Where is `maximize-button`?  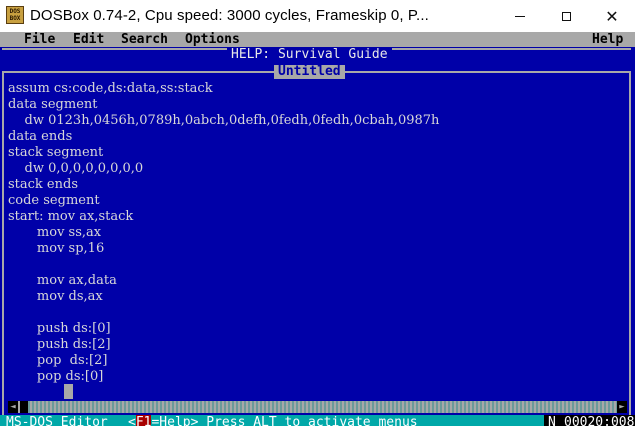
maximize-button is located at coordinates (566, 16).